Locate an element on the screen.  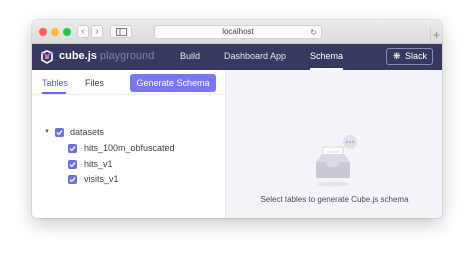
checkbox-datasets is located at coordinates (59, 132).